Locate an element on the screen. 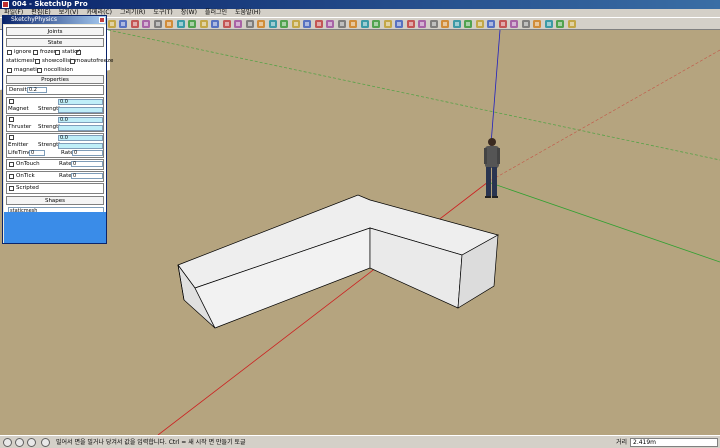 The height and width of the screenshot is (448, 720). next-icon is located at coordinates (330, 24).